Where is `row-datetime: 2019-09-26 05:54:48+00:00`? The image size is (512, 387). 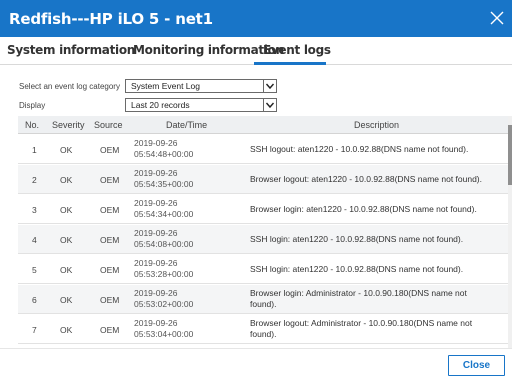 row-datetime: 2019-09-26 05:54:48+00:00 is located at coordinates (163, 149).